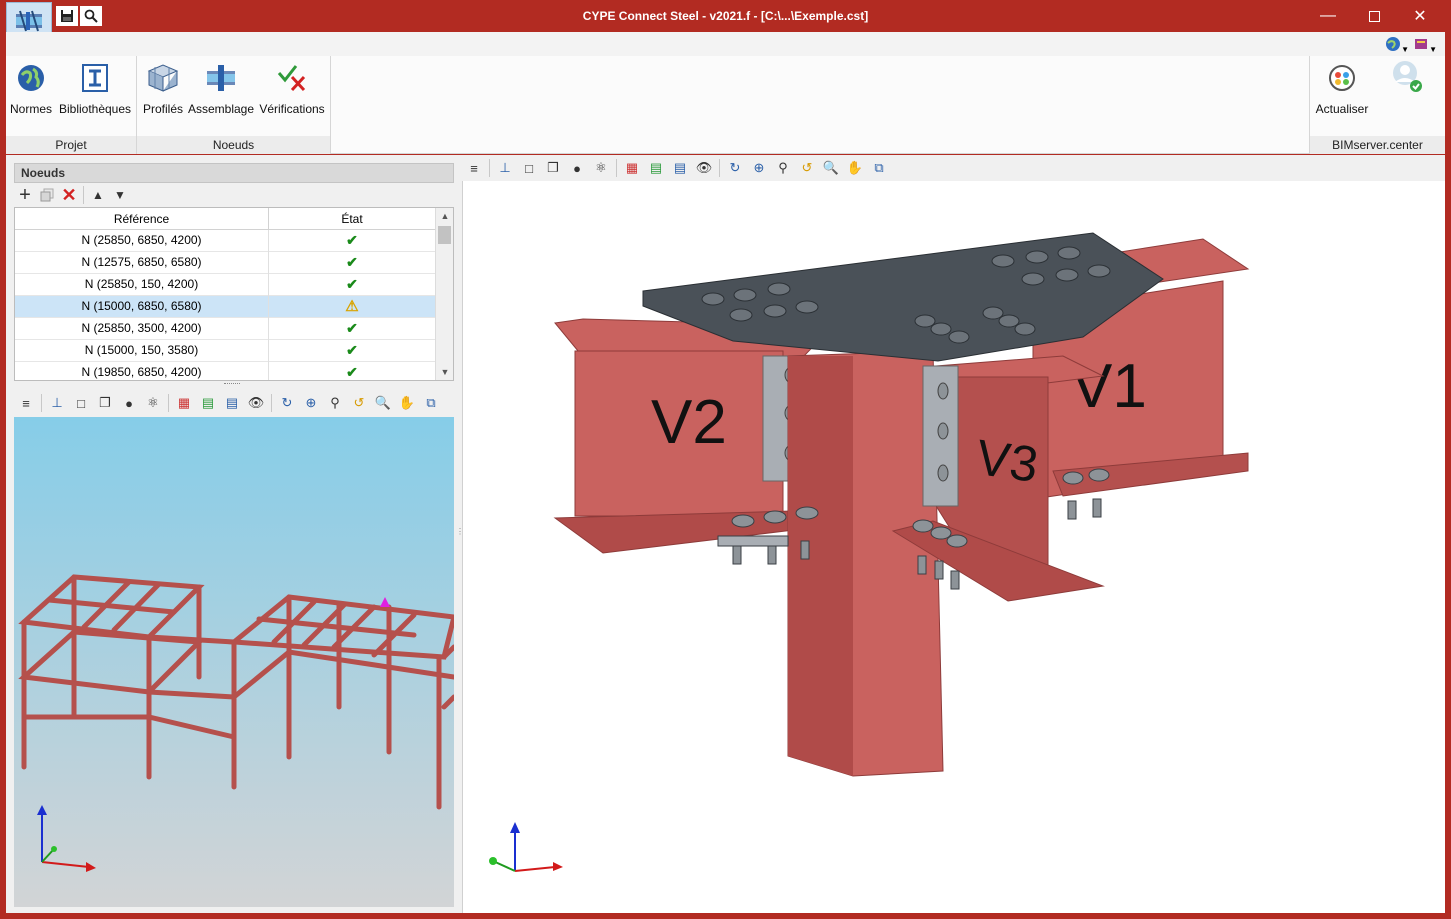 The height and width of the screenshot is (919, 1451). Describe the element at coordinates (225, 371) in the screenshot. I see `table-row: N (19850, 6850, 4200) ✔` at that location.